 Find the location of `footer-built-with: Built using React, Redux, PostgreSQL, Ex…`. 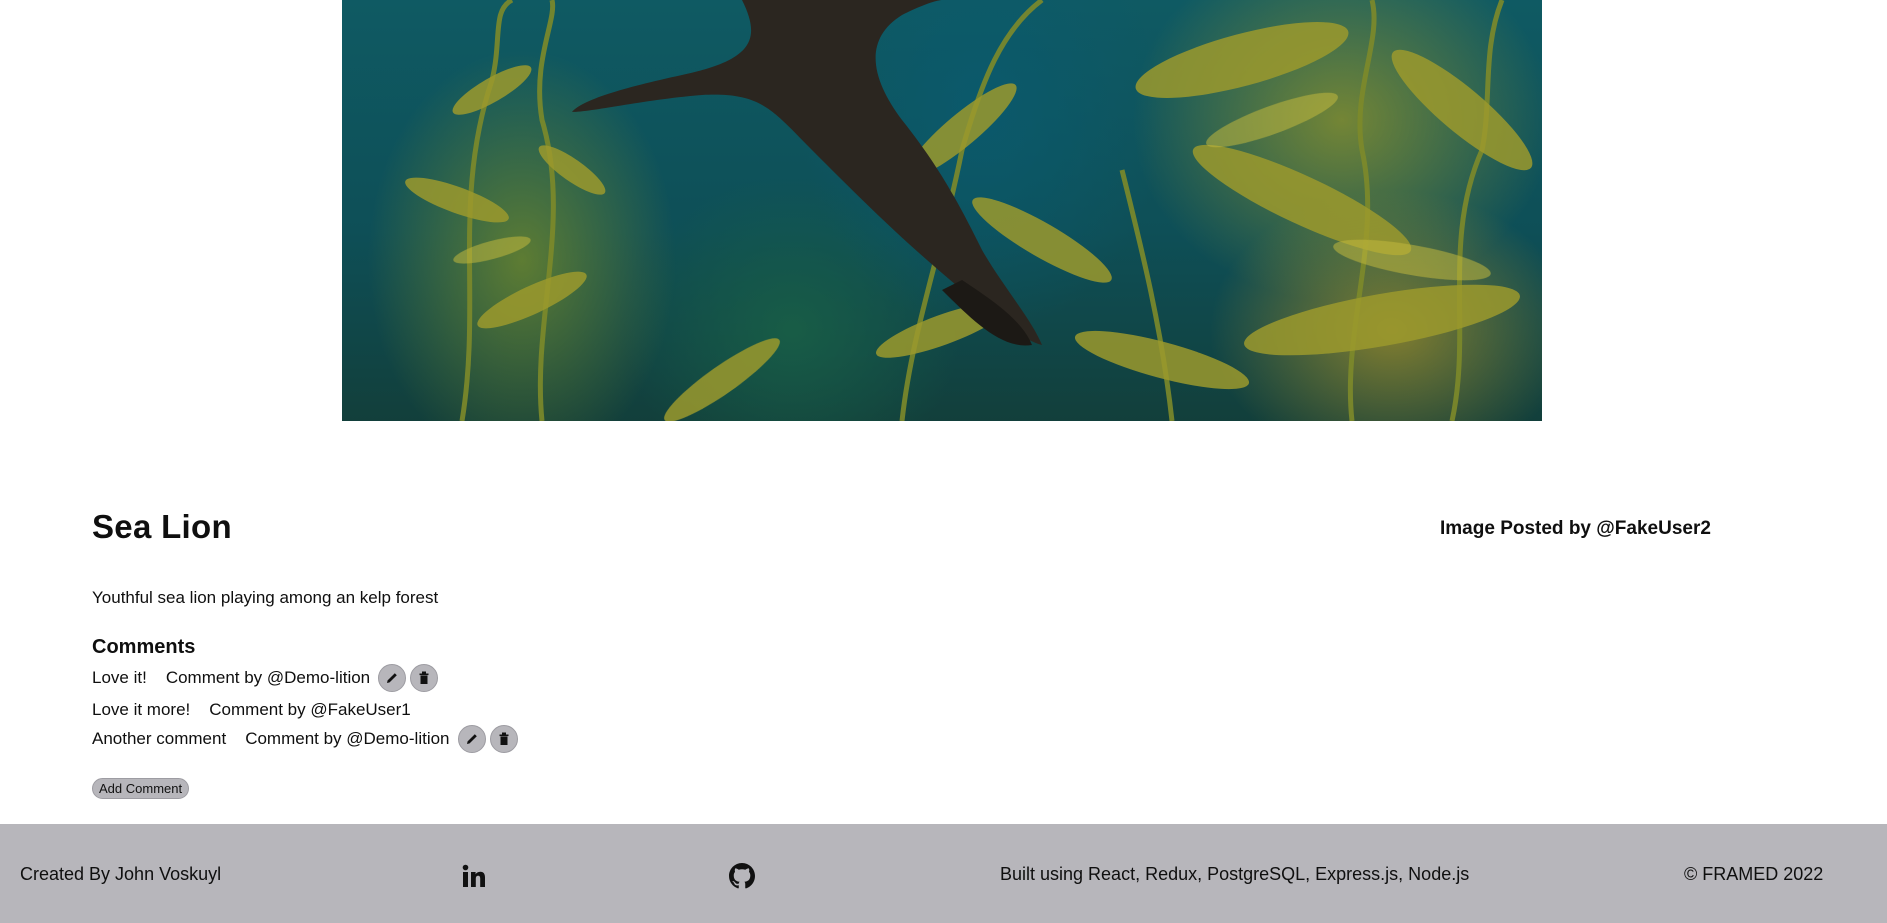

footer-built-with: Built using React, Redux, PostgreSQL, Ex… is located at coordinates (1235, 874).